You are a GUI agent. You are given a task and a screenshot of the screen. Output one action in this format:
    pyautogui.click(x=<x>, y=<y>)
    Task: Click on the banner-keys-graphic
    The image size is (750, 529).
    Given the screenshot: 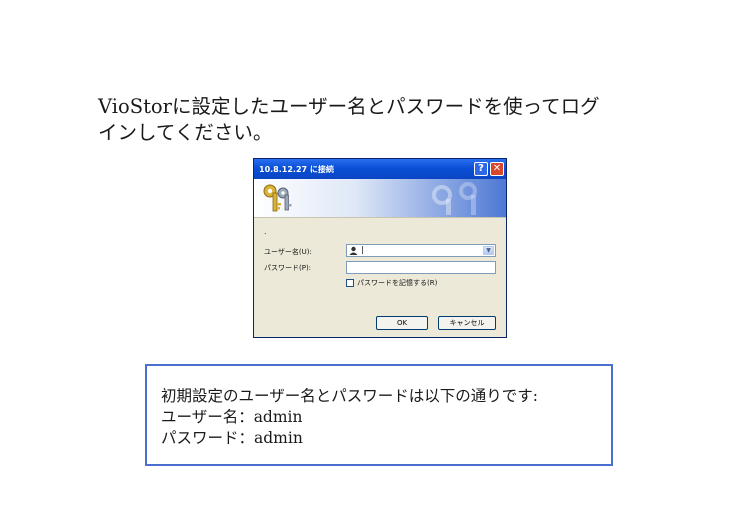 What is the action you would take?
    pyautogui.click(x=454, y=198)
    